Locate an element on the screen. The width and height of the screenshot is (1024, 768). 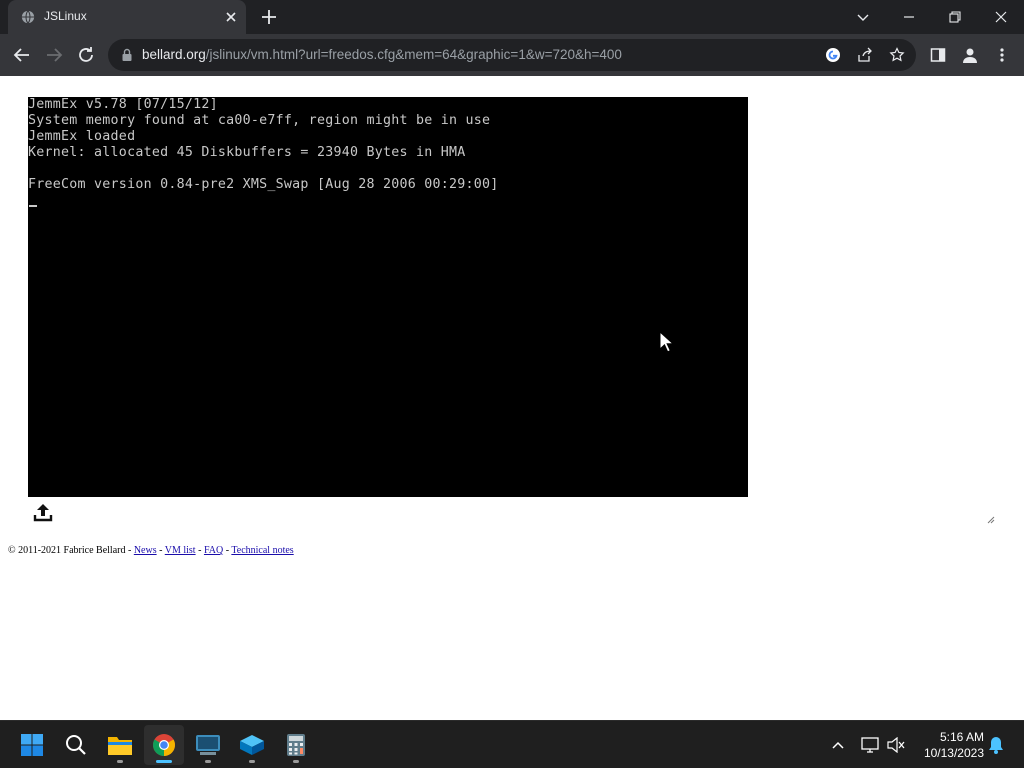
show-hidden-icons-button is located at coordinates (838, 745).